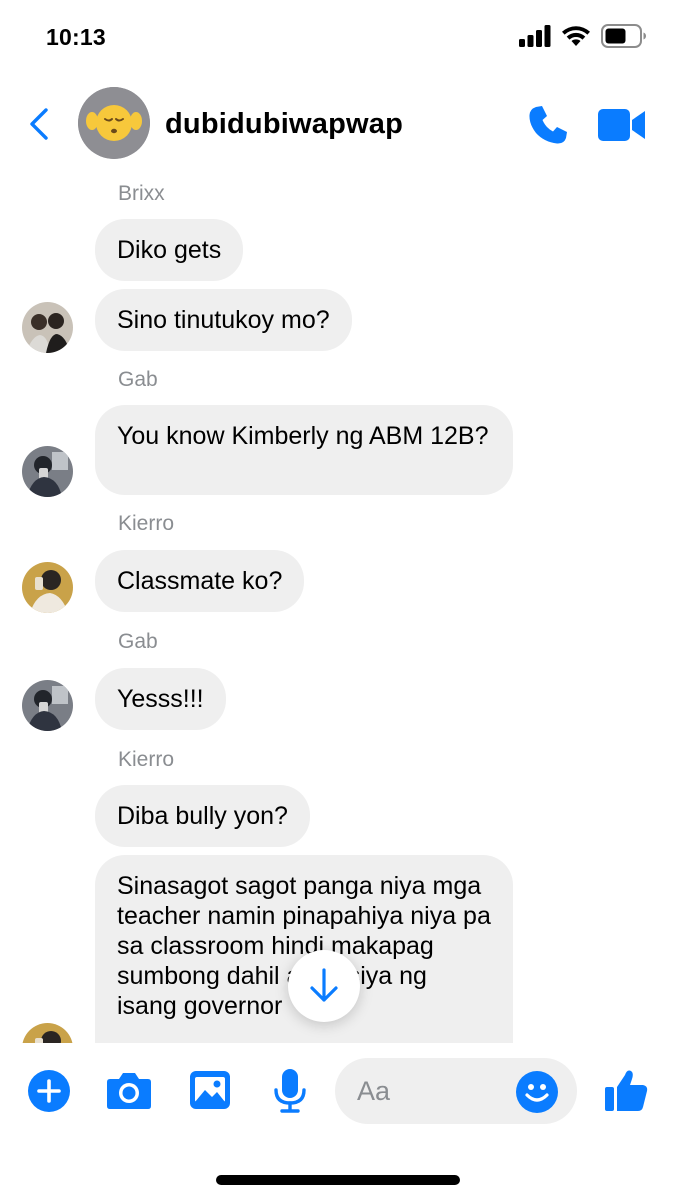 The height and width of the screenshot is (1200, 675). I want to click on signal-icon, so click(535, 36).